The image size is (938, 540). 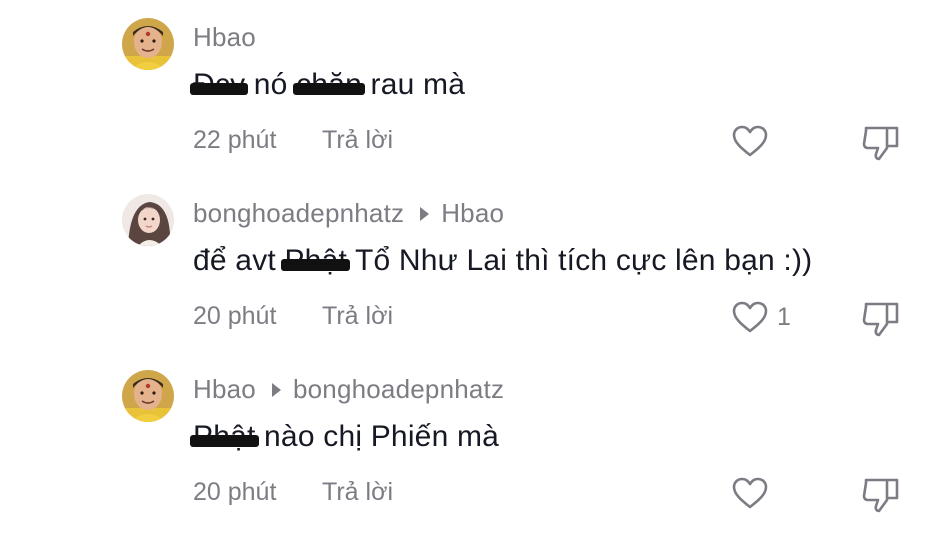 I want to click on comment-time: 22 phút, so click(x=235, y=140).